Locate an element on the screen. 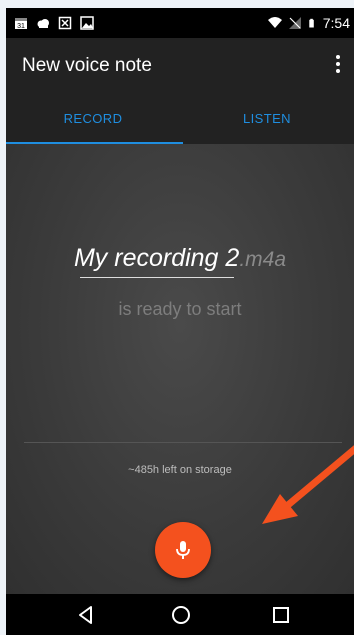 The height and width of the screenshot is (635, 354). recording-status: is ready to start is located at coordinates (180, 309).